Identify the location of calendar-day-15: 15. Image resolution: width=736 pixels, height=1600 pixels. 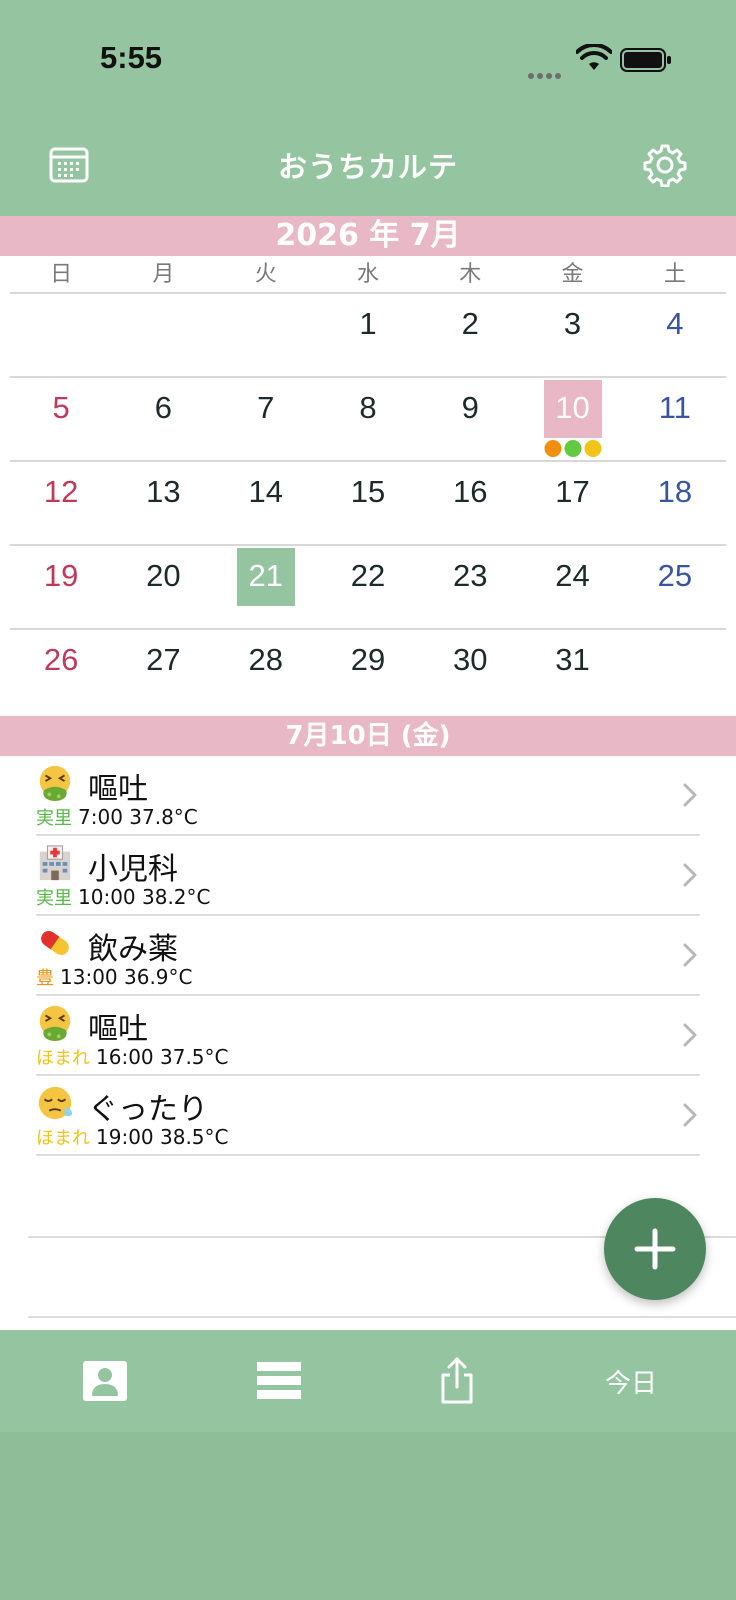
(368, 503).